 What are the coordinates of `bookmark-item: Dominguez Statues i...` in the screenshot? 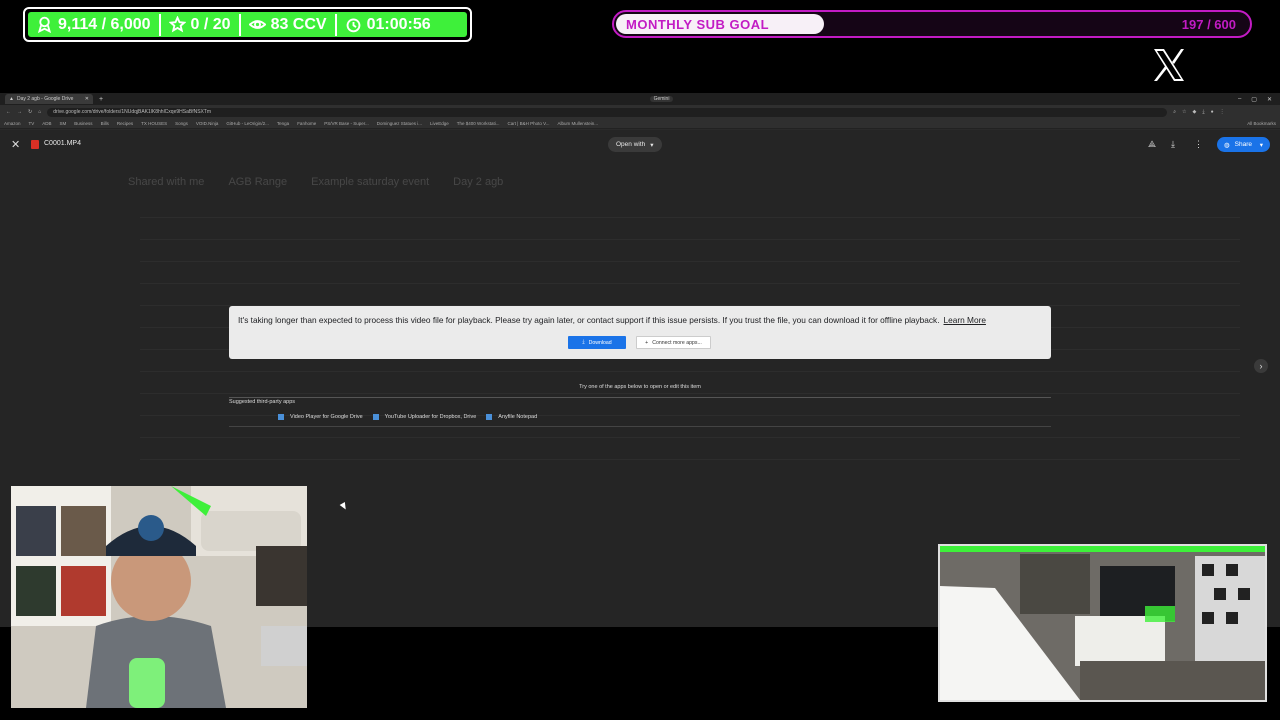 It's located at (399, 123).